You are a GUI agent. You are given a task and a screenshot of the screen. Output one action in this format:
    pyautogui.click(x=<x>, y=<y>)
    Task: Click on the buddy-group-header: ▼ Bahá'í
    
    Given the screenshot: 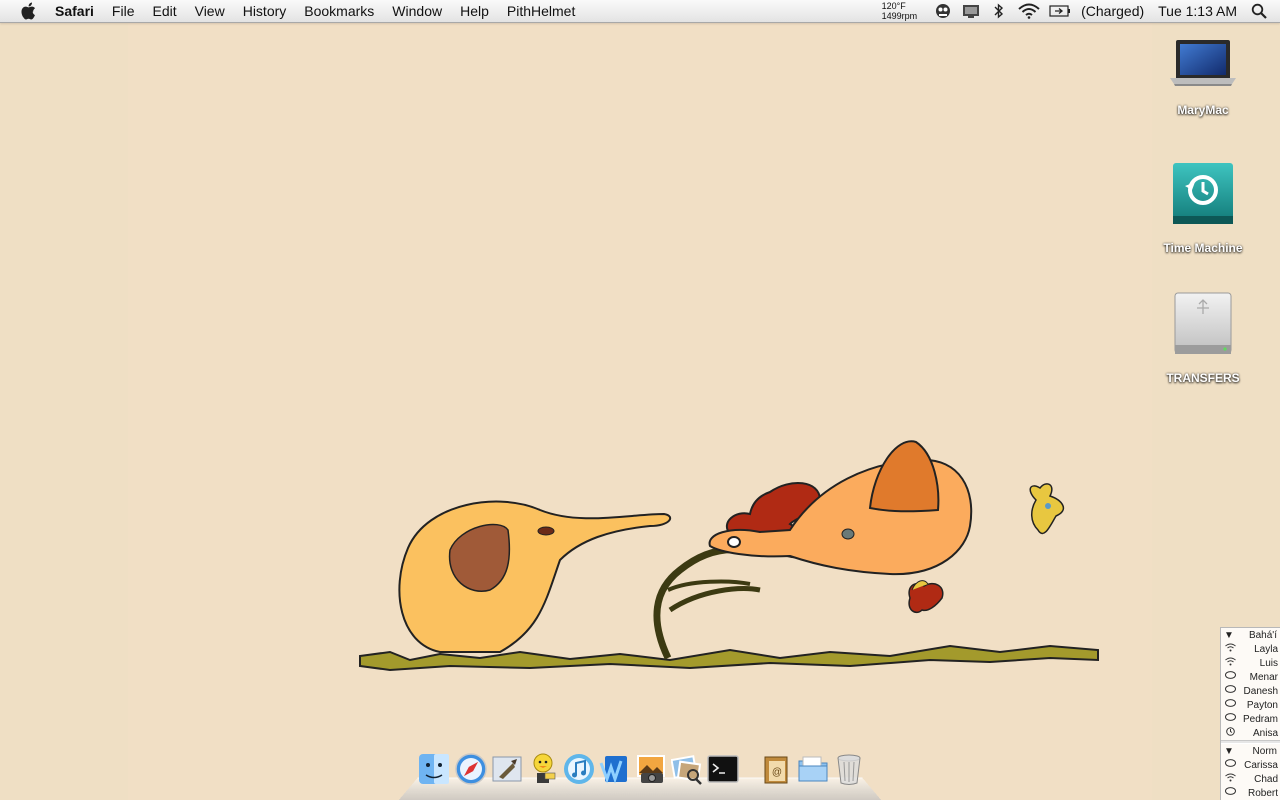 What is the action you would take?
    pyautogui.click(x=1250, y=635)
    